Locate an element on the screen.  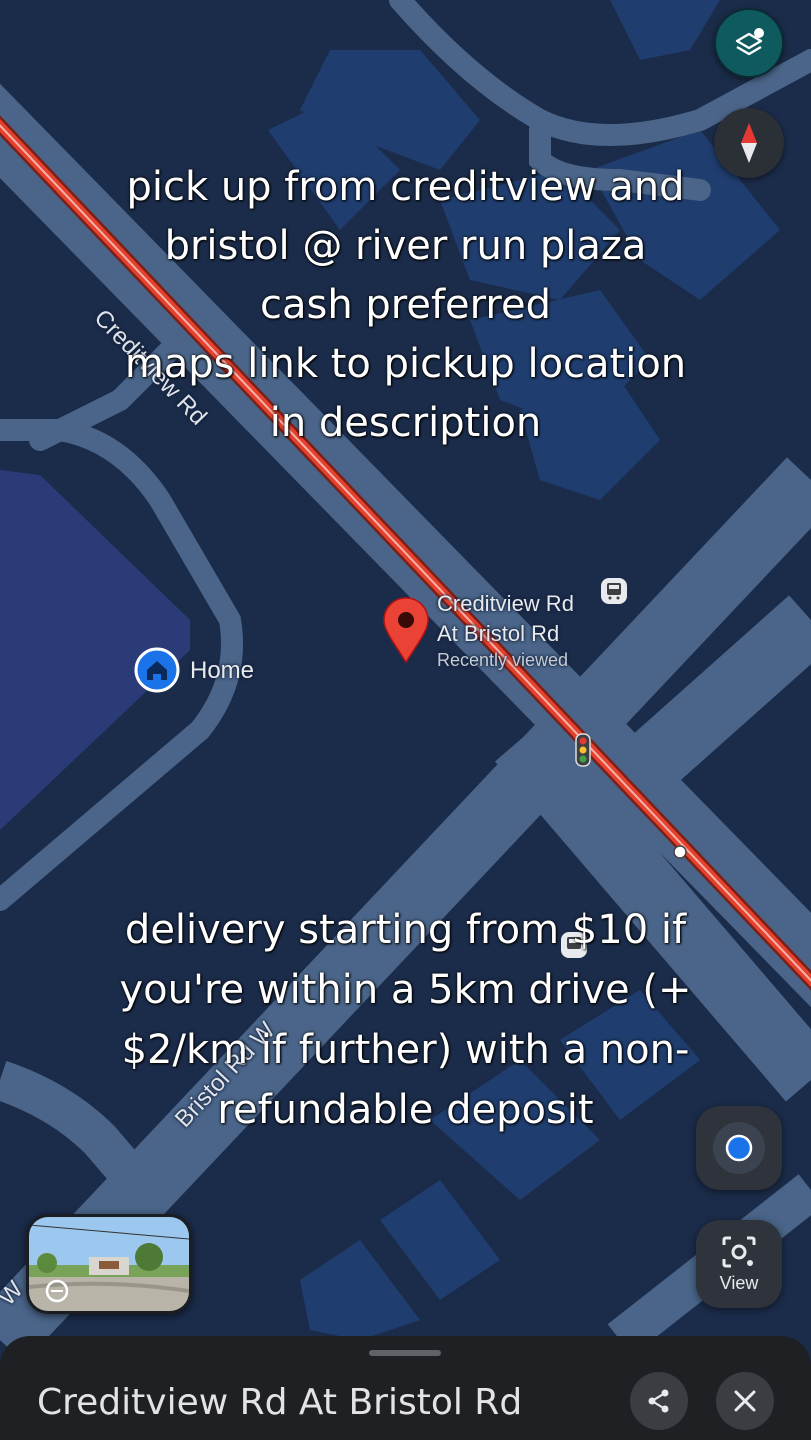
pin-title-line2: At Bristol Rd is located at coordinates (498, 634).